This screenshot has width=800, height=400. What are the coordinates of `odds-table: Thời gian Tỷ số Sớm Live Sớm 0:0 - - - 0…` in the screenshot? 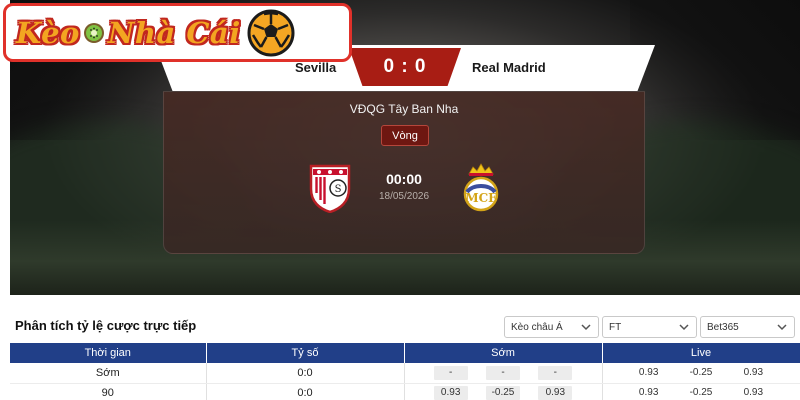 It's located at (405, 371).